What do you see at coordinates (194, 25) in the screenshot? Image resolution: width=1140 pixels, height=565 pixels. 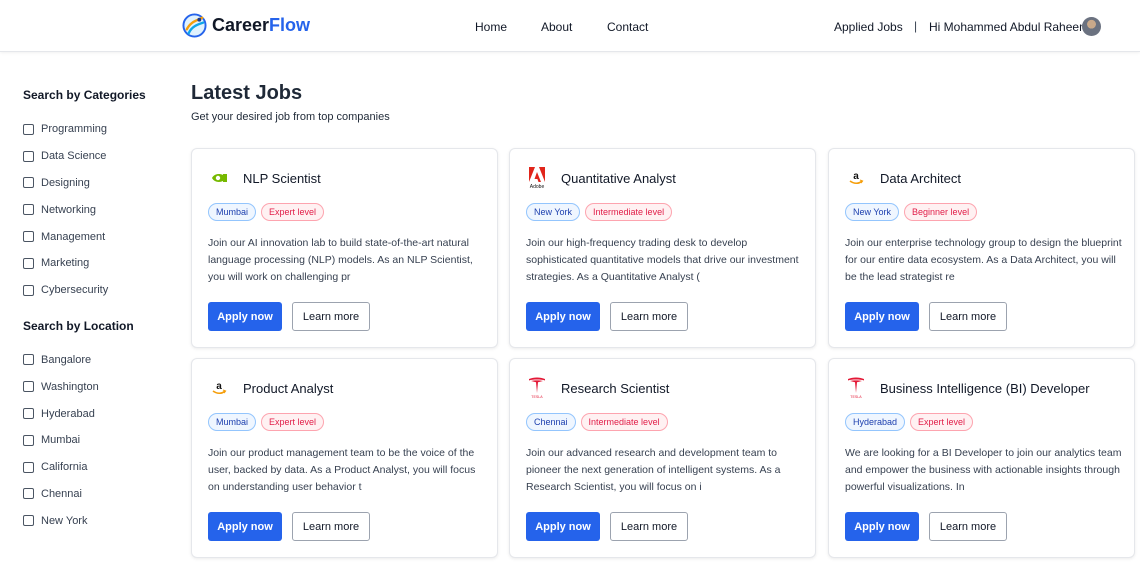 I see `careerflow-logo-icon` at bounding box center [194, 25].